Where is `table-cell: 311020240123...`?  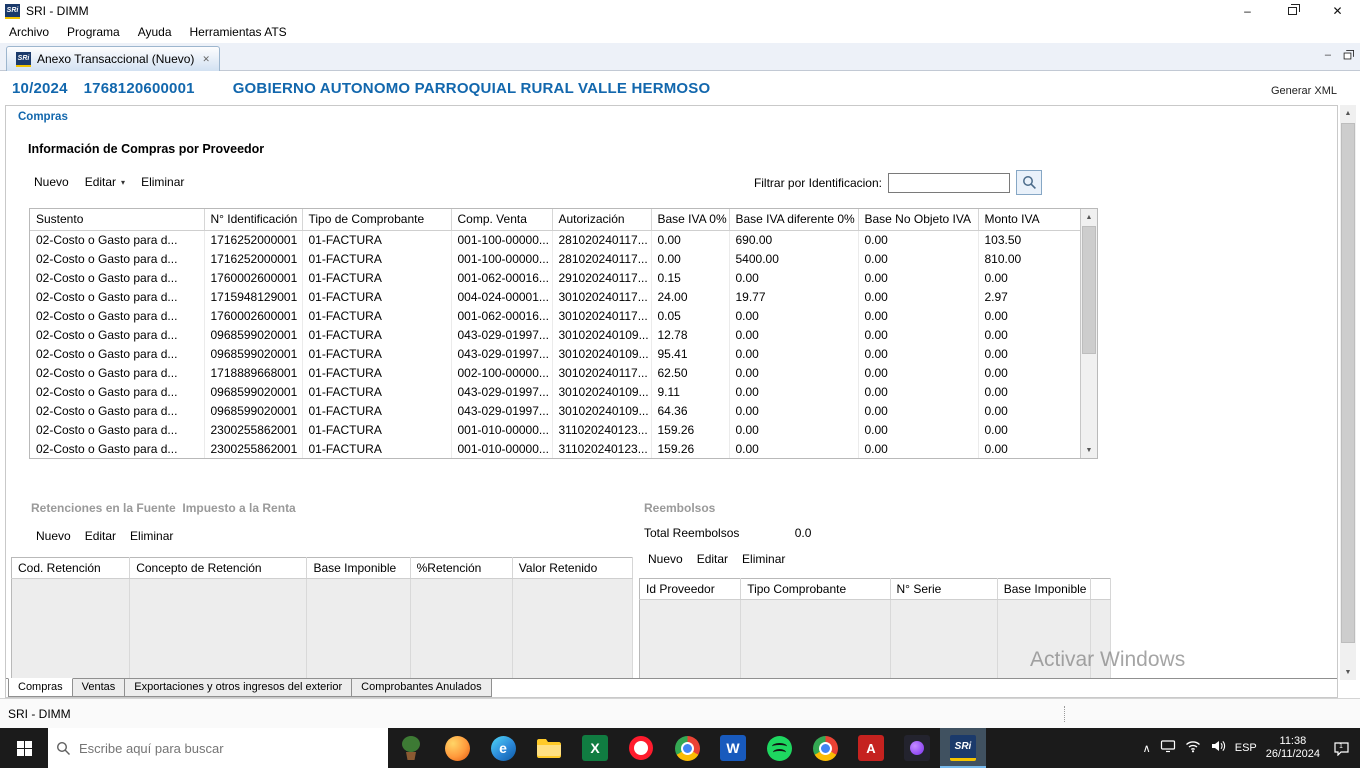
table-cell: 311020240123... is located at coordinates (602, 429).